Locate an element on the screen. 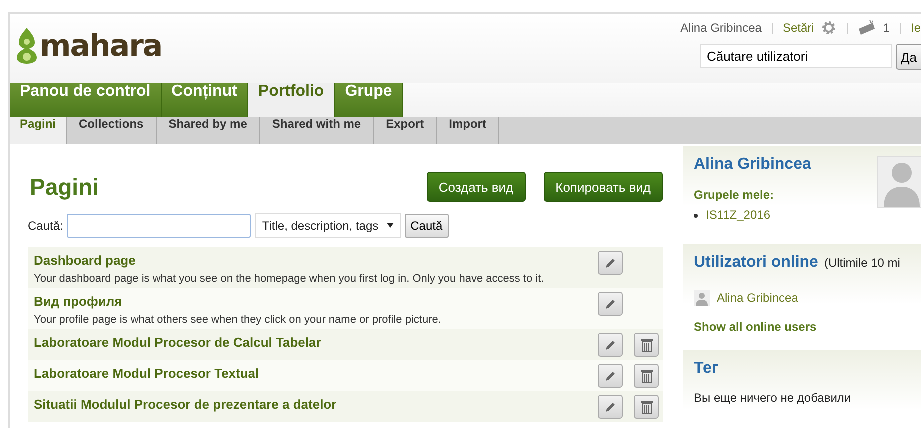  message-count: 1 is located at coordinates (886, 28).